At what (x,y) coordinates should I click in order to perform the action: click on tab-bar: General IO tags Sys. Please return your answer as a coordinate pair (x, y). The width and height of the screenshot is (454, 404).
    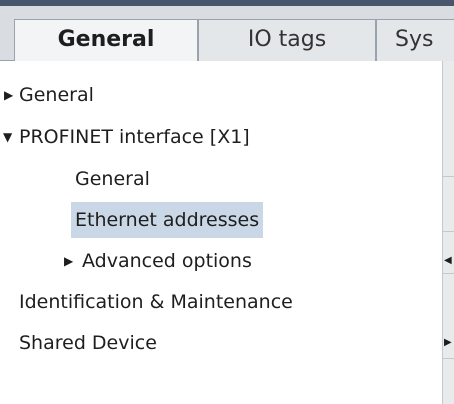
    Looking at the image, I should click on (227, 34).